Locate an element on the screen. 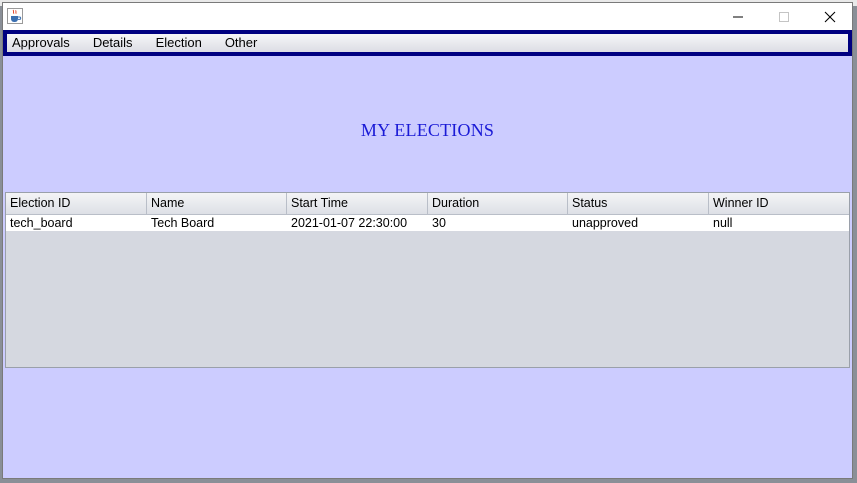 This screenshot has height=483, width=857. minimize-icon is located at coordinates (738, 16).